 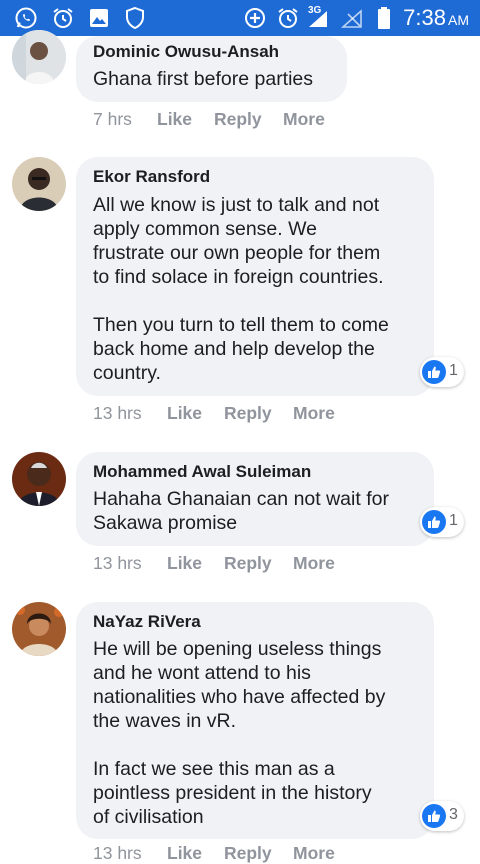 I want to click on signal-icon, so click(x=318, y=18).